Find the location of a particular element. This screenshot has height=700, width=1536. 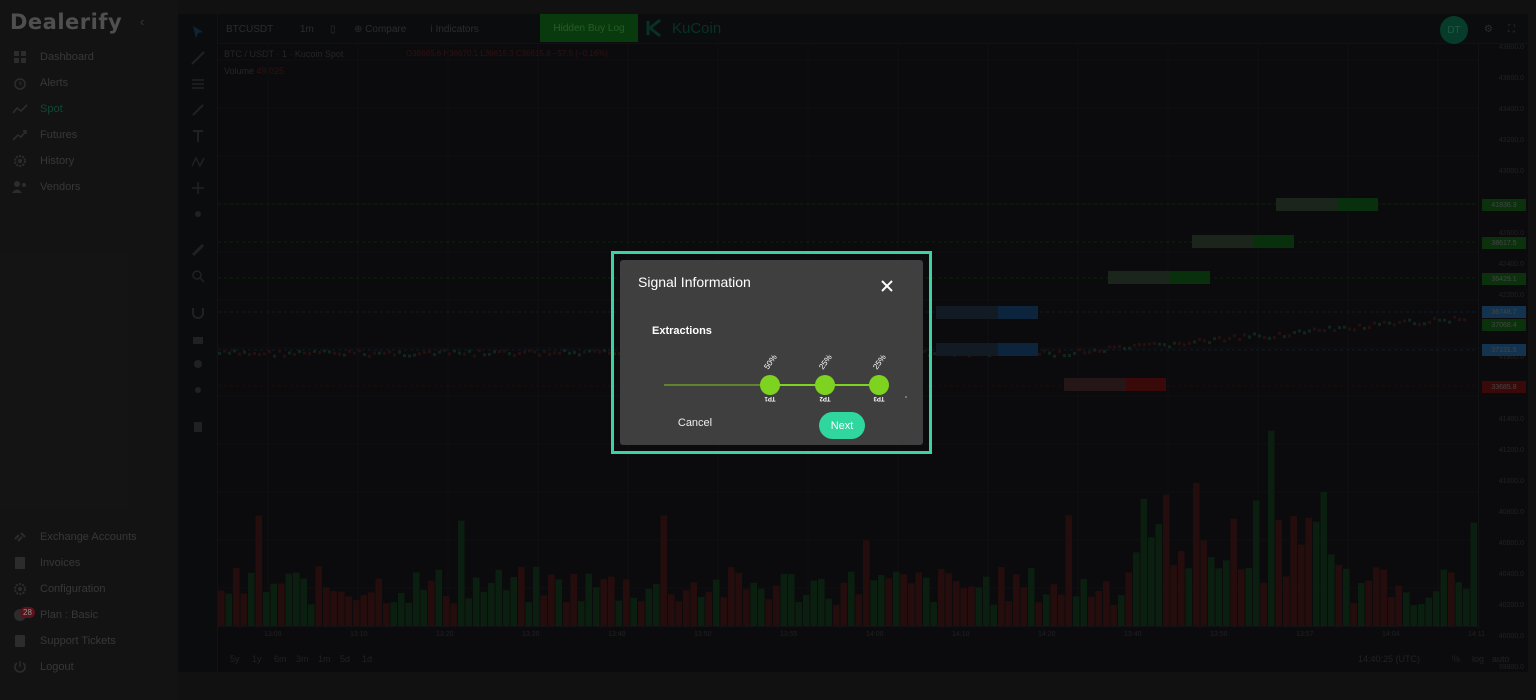

cancel-button: Cancel is located at coordinates (695, 423).